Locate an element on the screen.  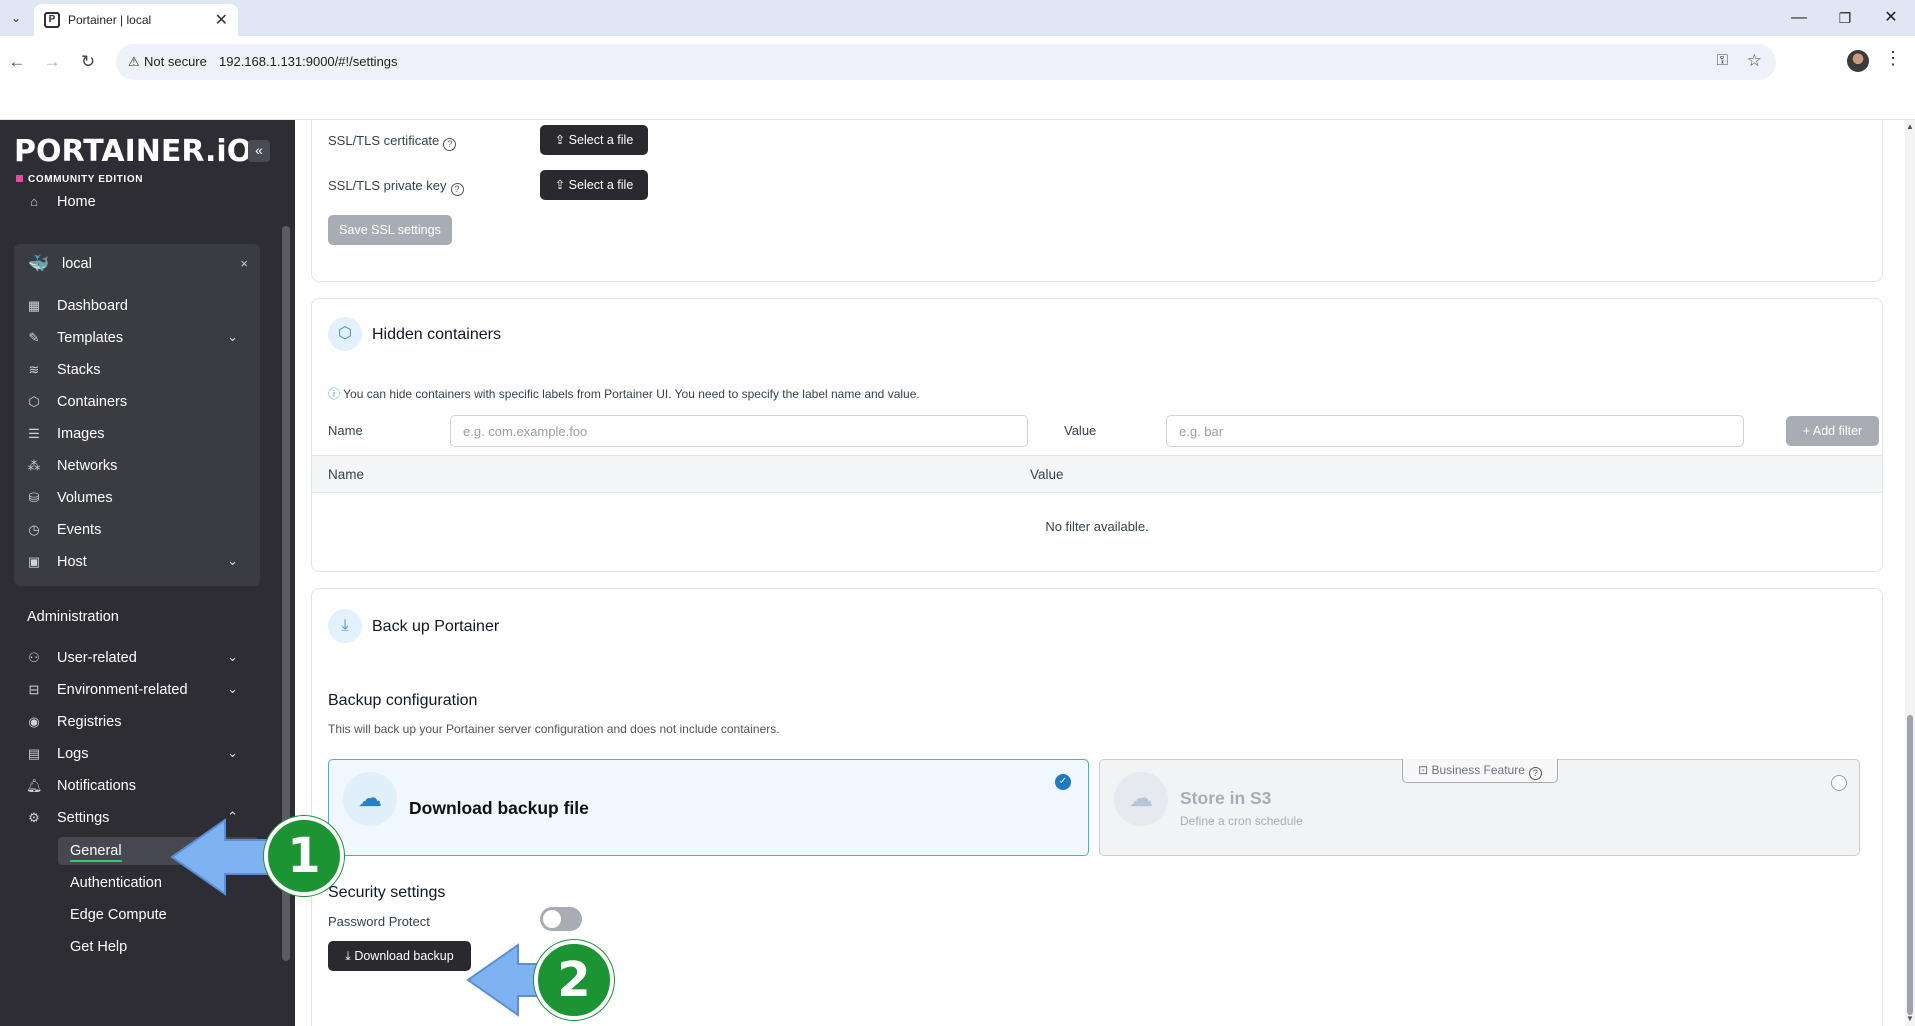
sidebar-item-volumes: ⛁ Volumes is located at coordinates (130, 499).